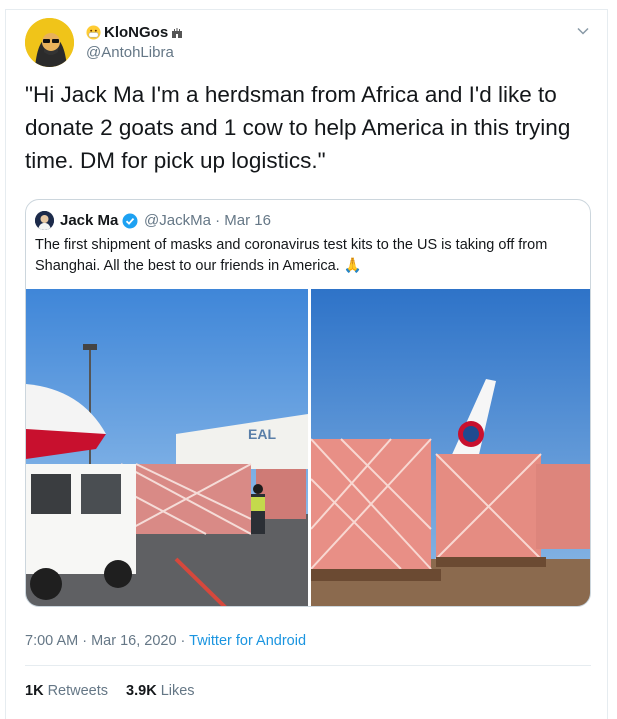  What do you see at coordinates (308, 665) in the screenshot?
I see `divider` at bounding box center [308, 665].